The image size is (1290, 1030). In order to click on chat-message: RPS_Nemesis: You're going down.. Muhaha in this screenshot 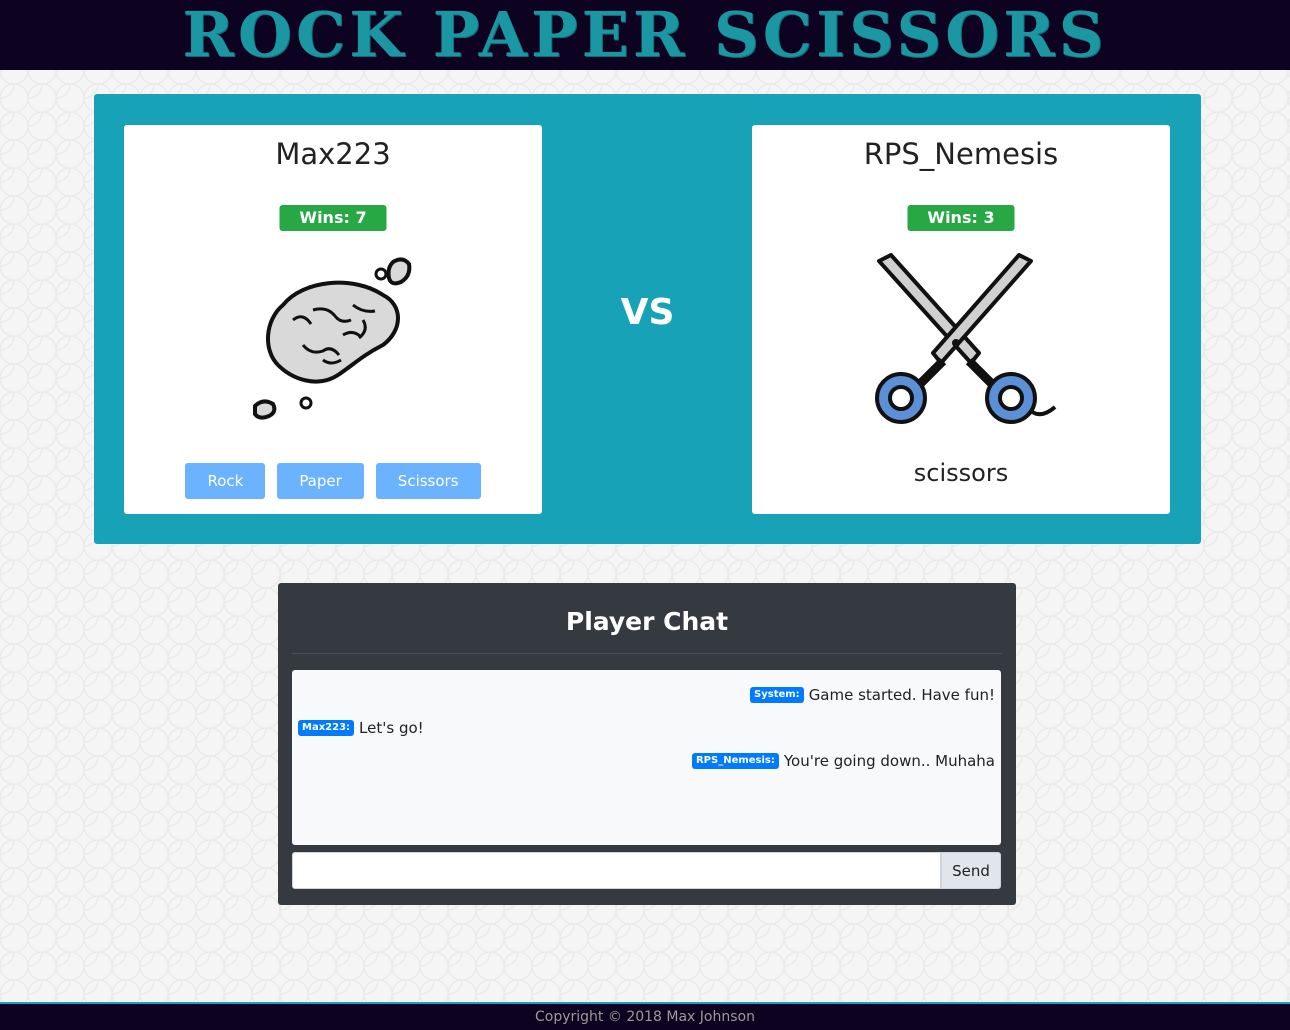, I will do `click(646, 760)`.